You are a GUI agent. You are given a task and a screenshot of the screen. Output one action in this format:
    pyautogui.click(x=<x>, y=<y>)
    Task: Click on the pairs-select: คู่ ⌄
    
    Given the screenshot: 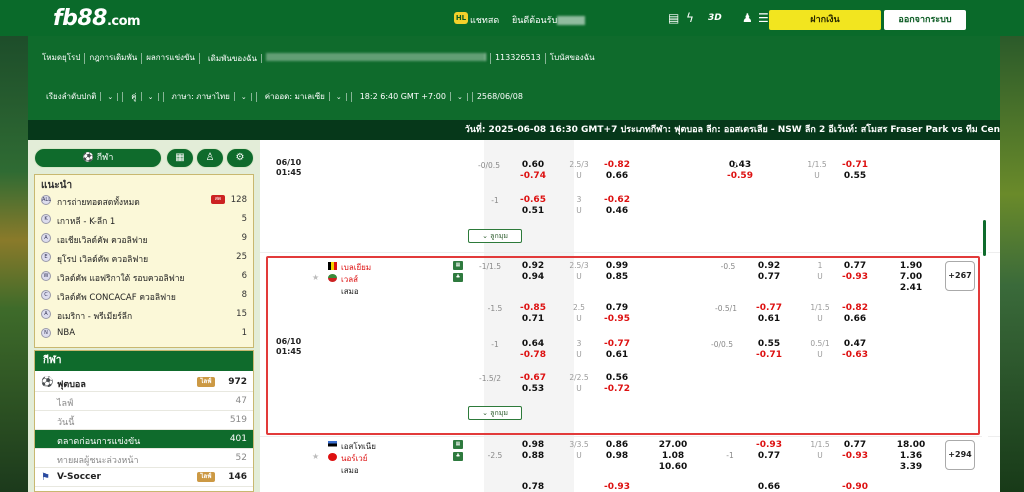 What is the action you would take?
    pyautogui.click(x=143, y=97)
    